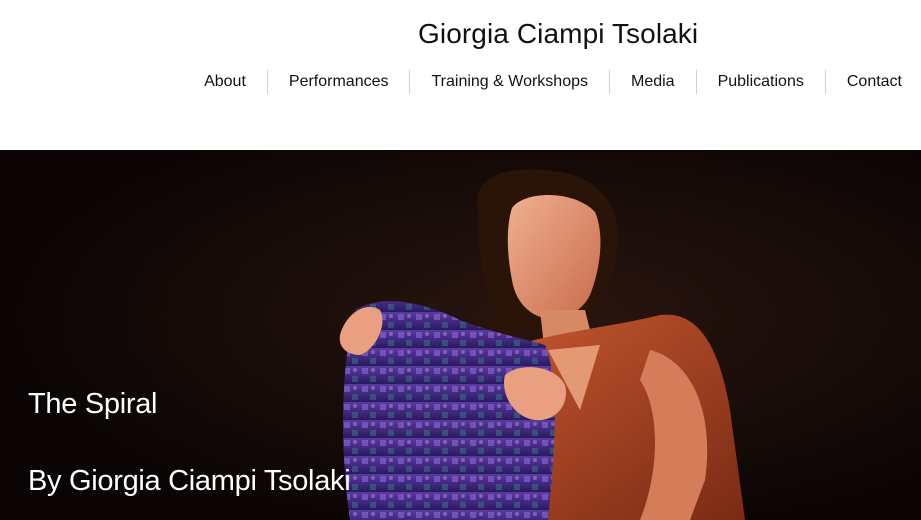 This screenshot has width=921, height=520. Describe the element at coordinates (93, 404) in the screenshot. I see `hero-title: The Spiral` at that location.